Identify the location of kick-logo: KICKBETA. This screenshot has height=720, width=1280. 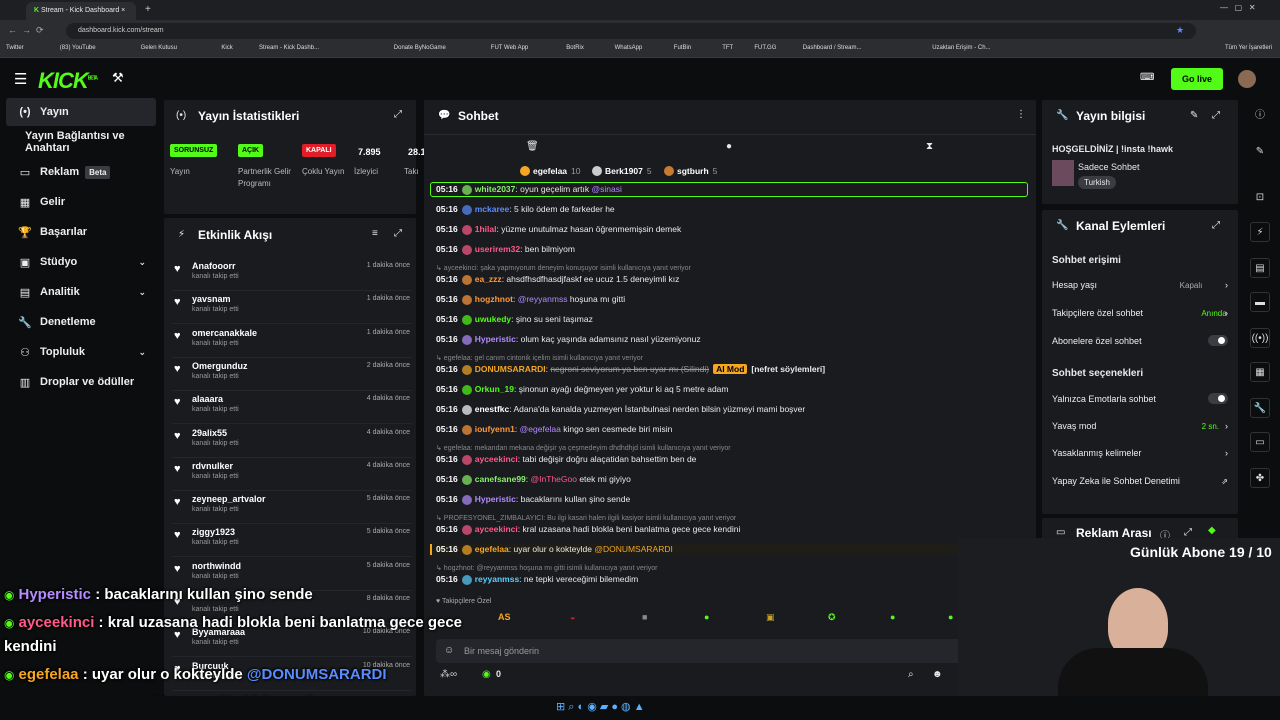
(68, 81).